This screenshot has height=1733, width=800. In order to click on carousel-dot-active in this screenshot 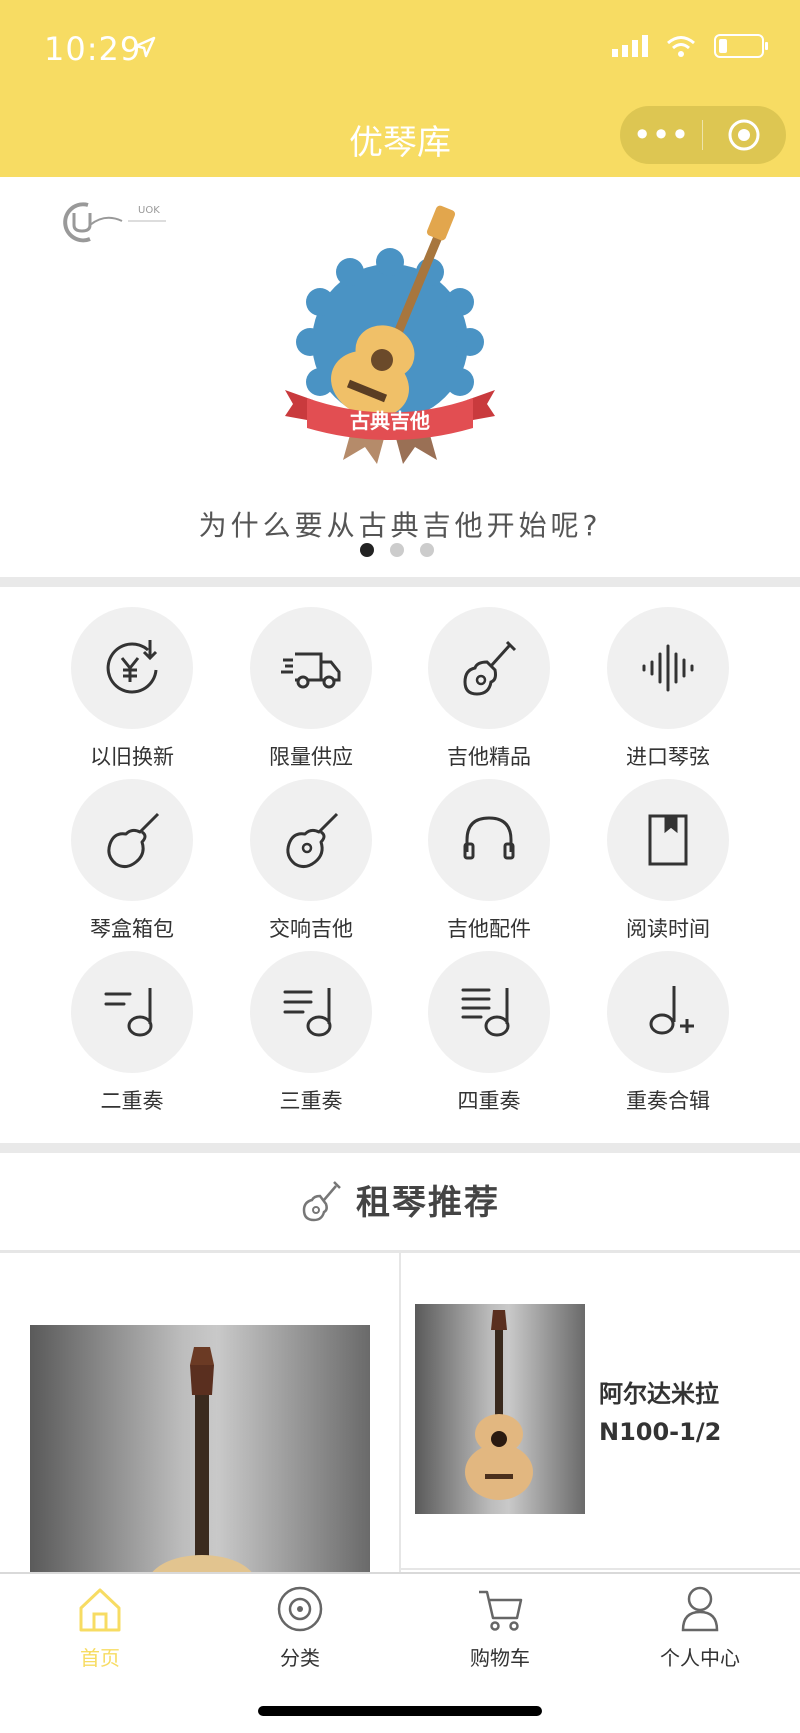, I will do `click(367, 550)`.